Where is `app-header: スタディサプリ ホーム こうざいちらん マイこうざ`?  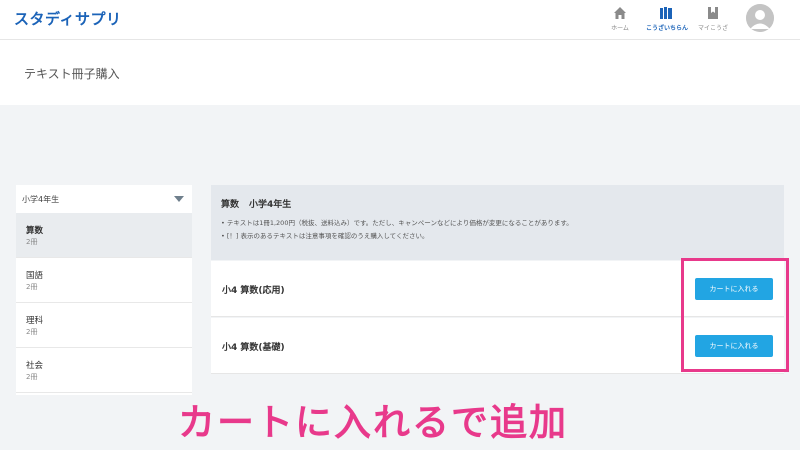
app-header: スタディサプリ ホーム こうざいちらん マイこうざ is located at coordinates (400, 20).